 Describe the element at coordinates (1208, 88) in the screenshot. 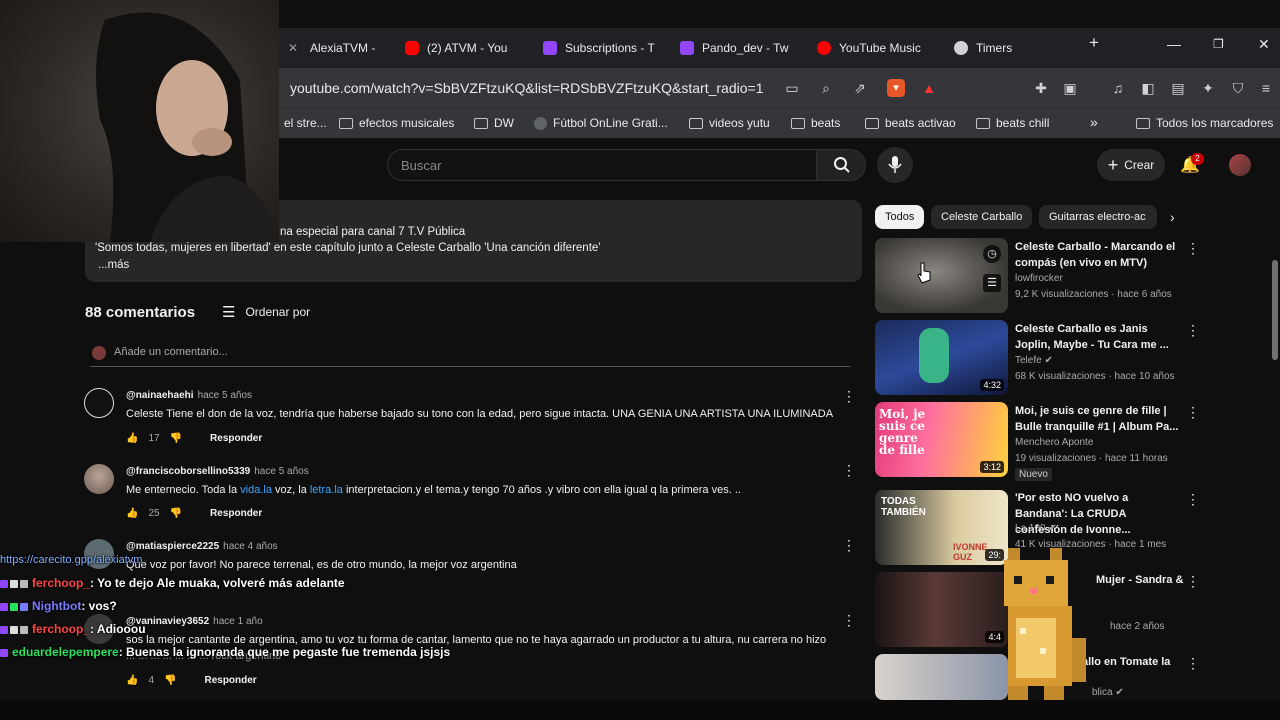

I see `leo-ai-icon: ✦` at that location.